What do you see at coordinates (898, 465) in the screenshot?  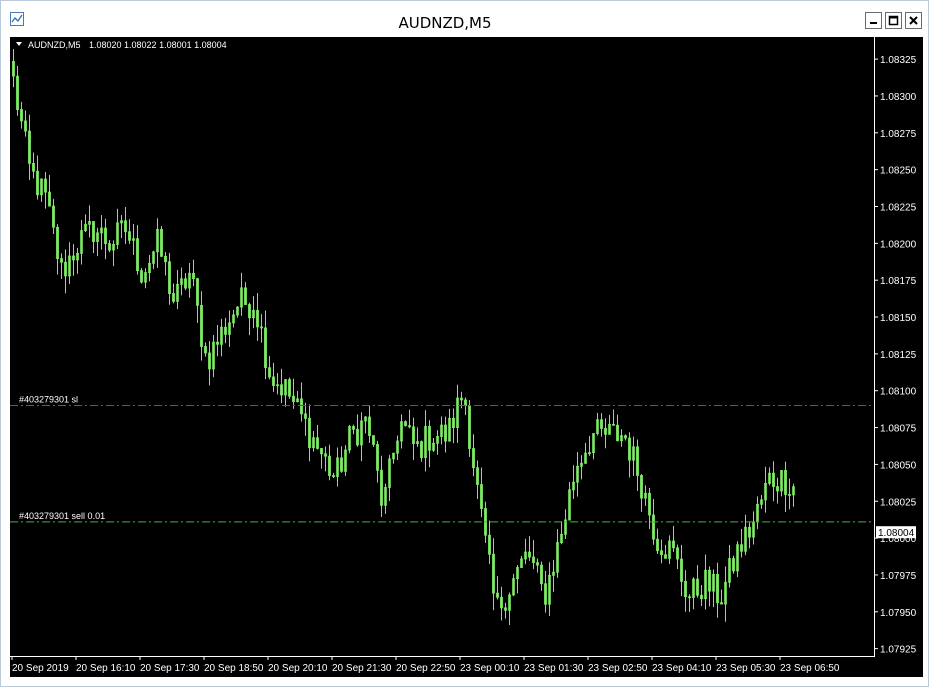 I see `price-tick-label: 1.08050` at bounding box center [898, 465].